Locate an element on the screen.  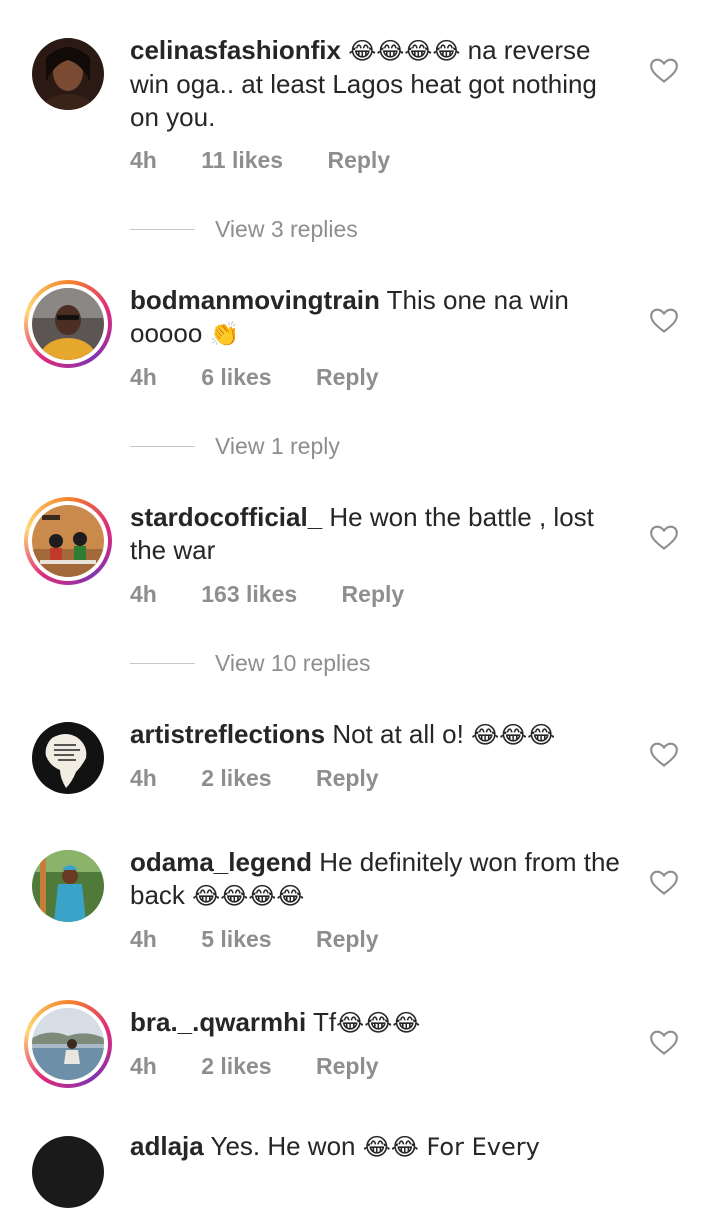
comment-body: Tf is located at coordinates (325, 1022).